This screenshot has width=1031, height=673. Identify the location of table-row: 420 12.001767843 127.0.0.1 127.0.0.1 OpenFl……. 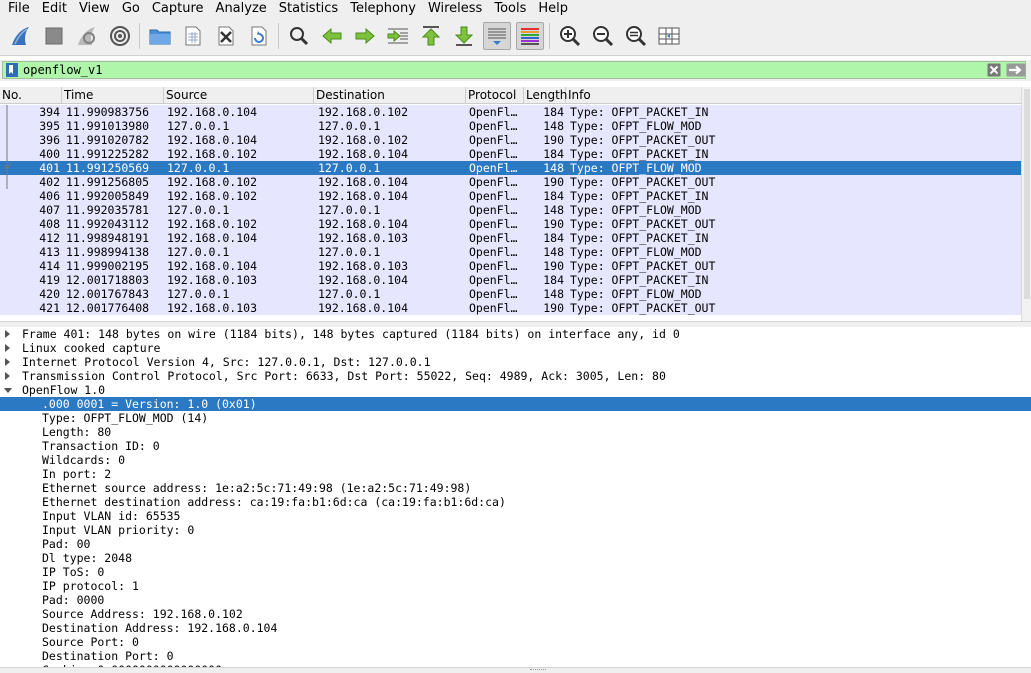
(510, 294).